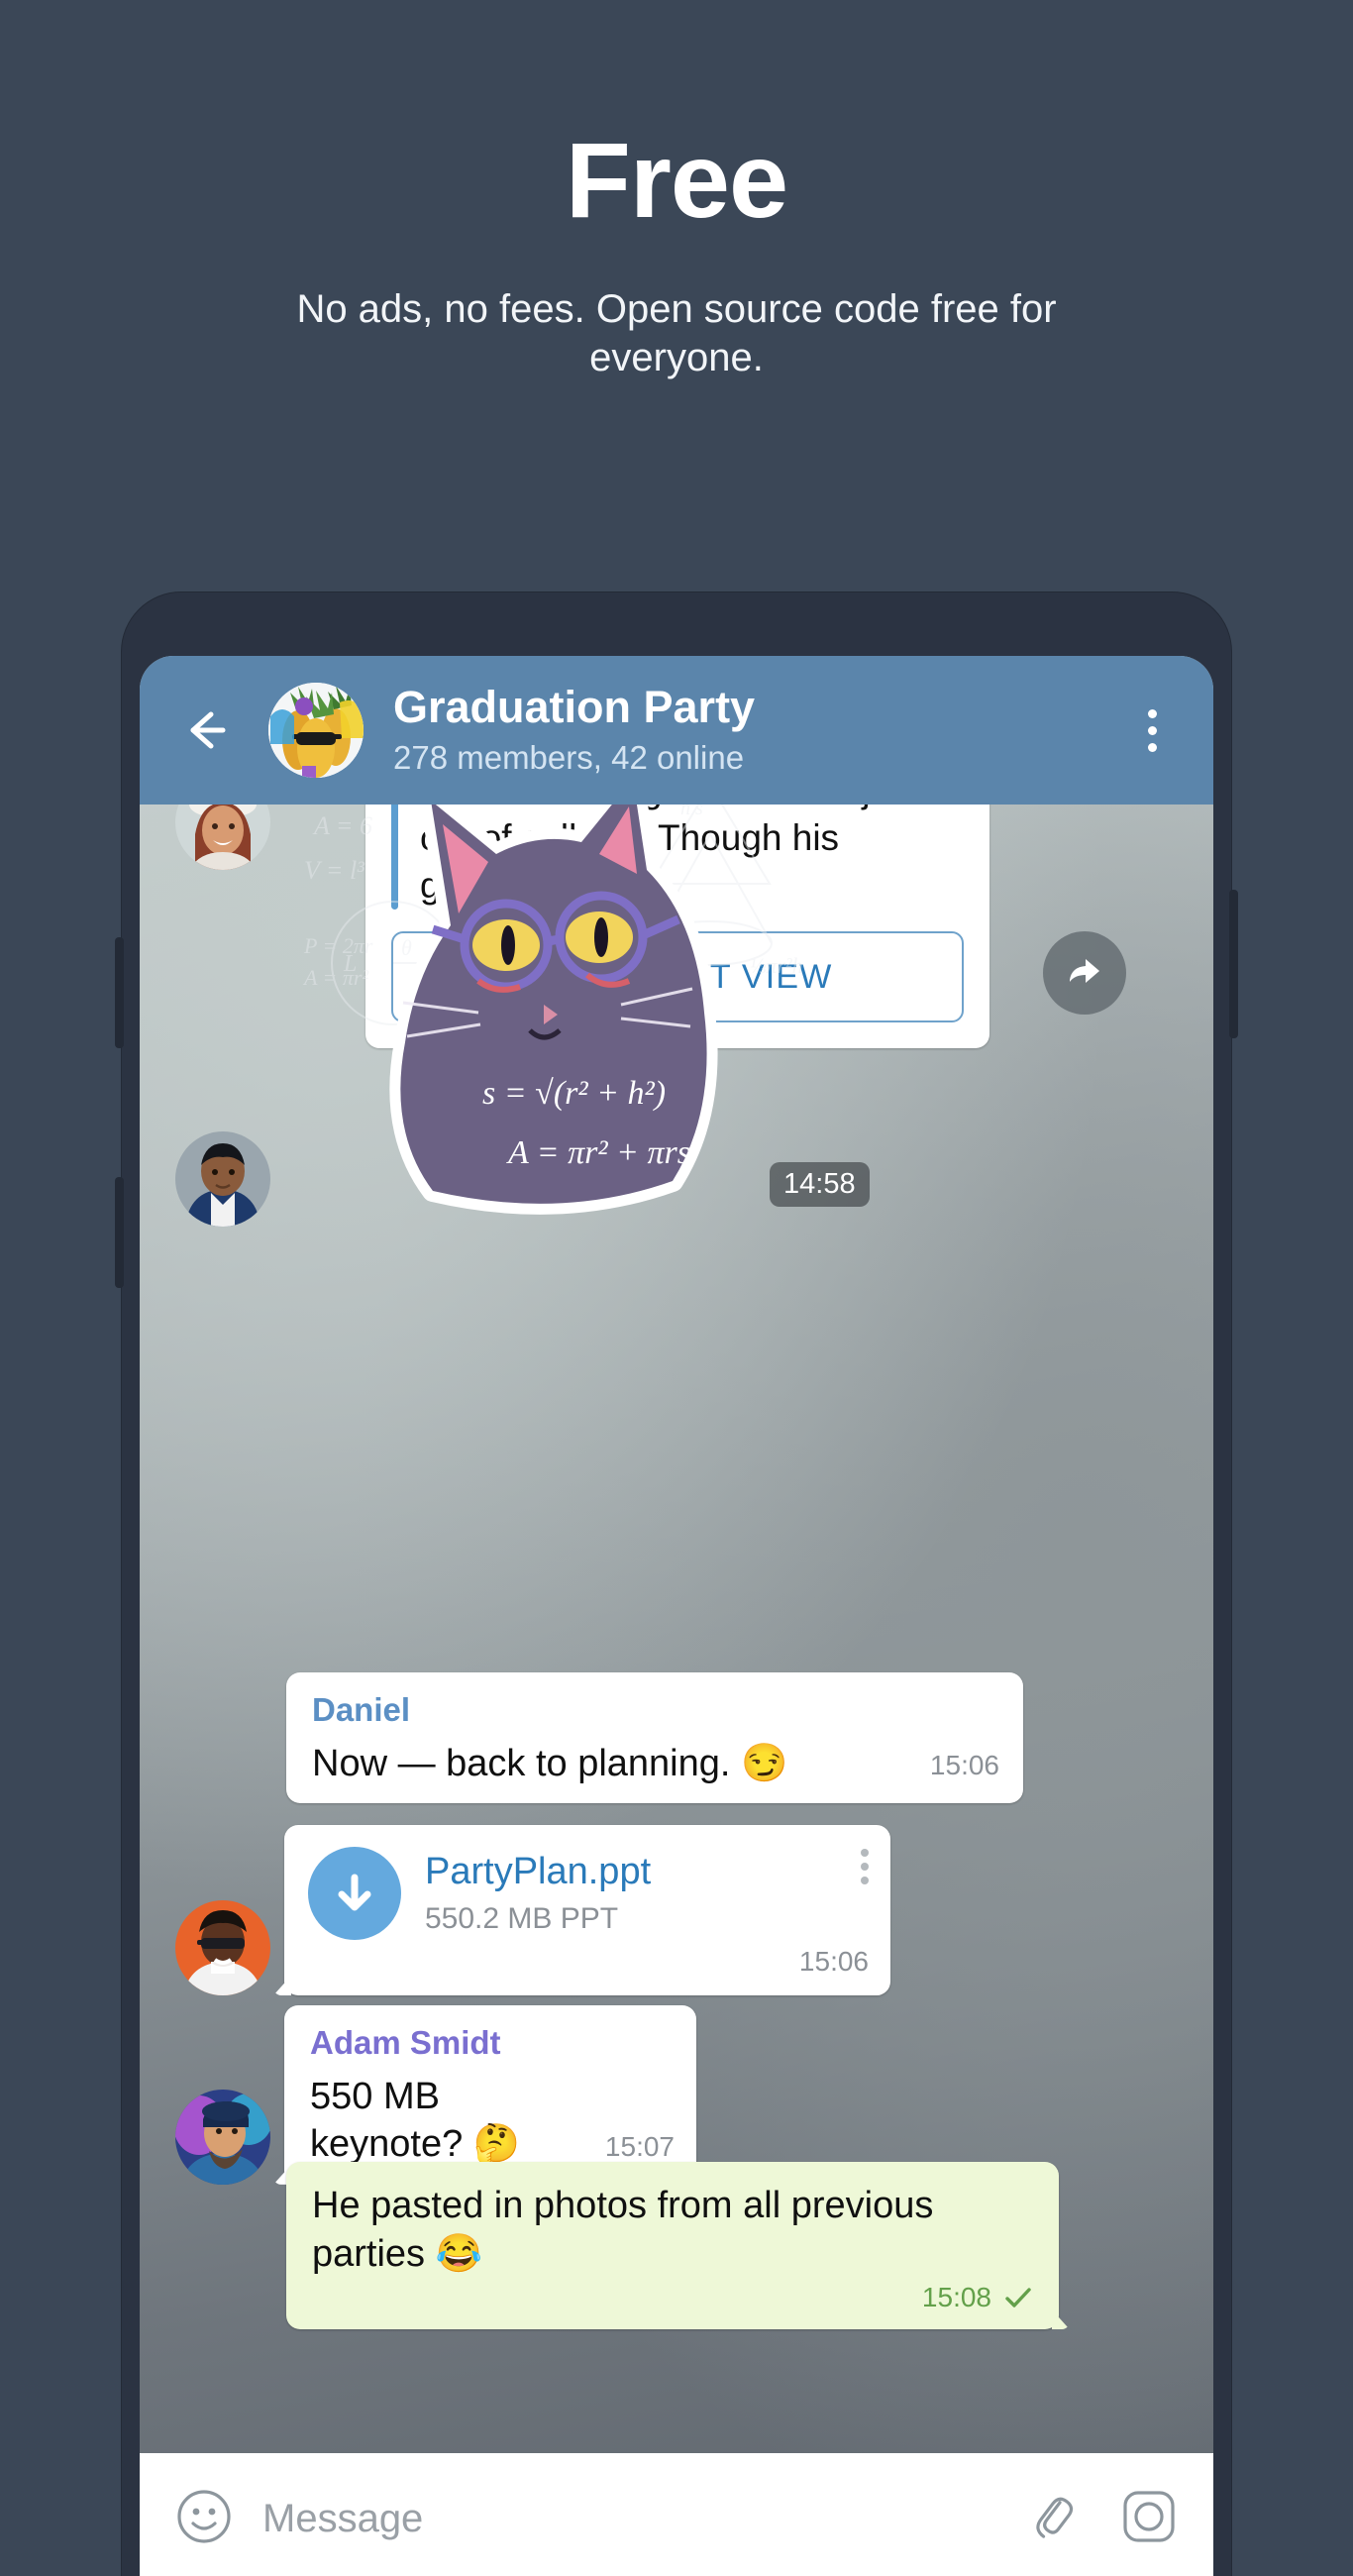 The width and height of the screenshot is (1353, 2576). What do you see at coordinates (1149, 2519) in the screenshot?
I see `camera-icon` at bounding box center [1149, 2519].